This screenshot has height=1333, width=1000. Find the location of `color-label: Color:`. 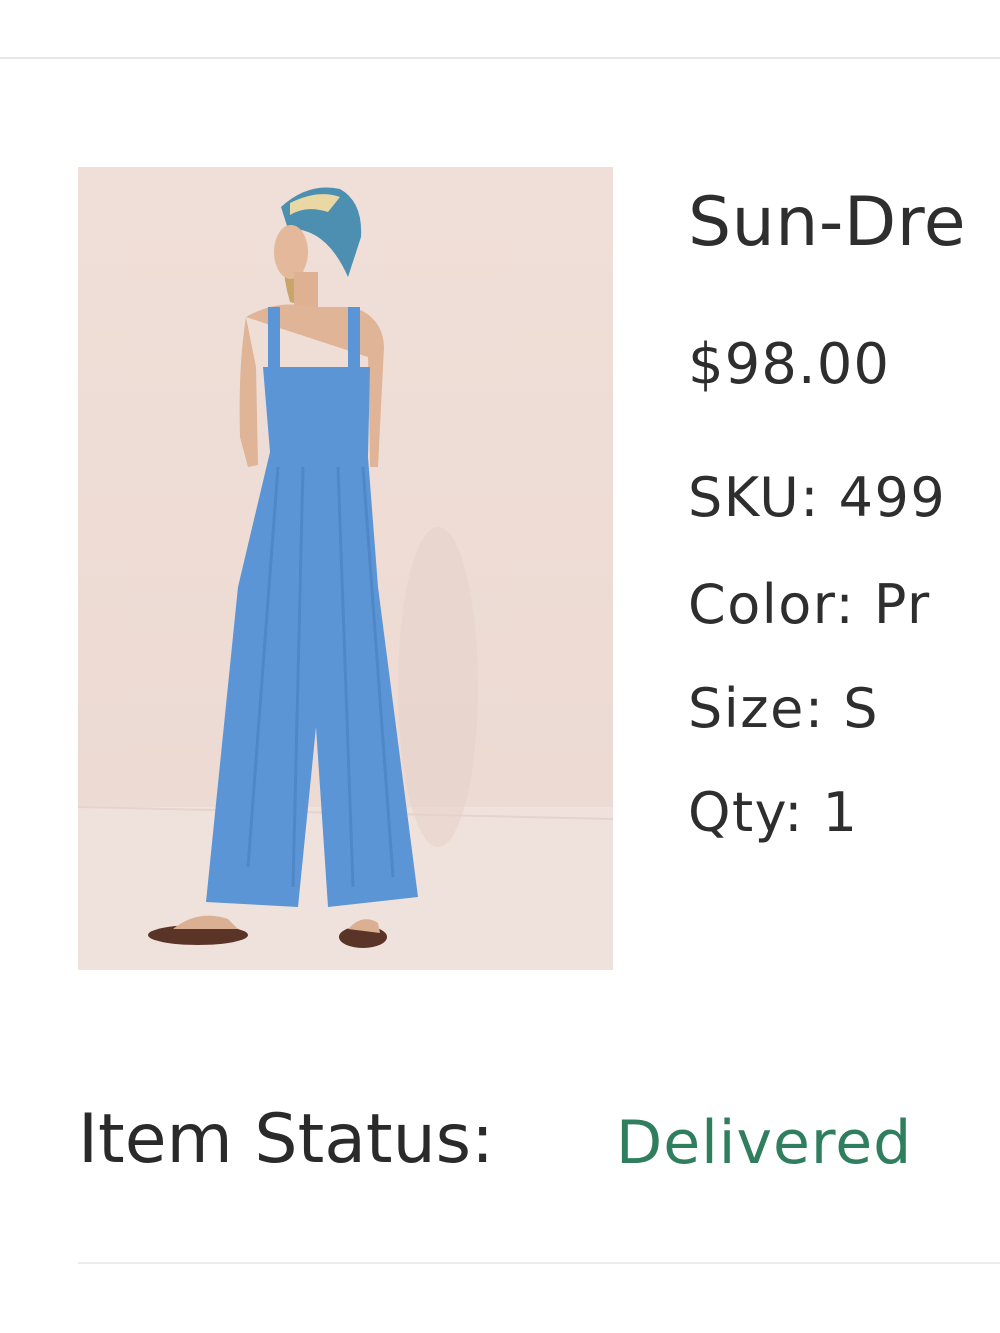

color-label: Color: is located at coordinates (781, 604).